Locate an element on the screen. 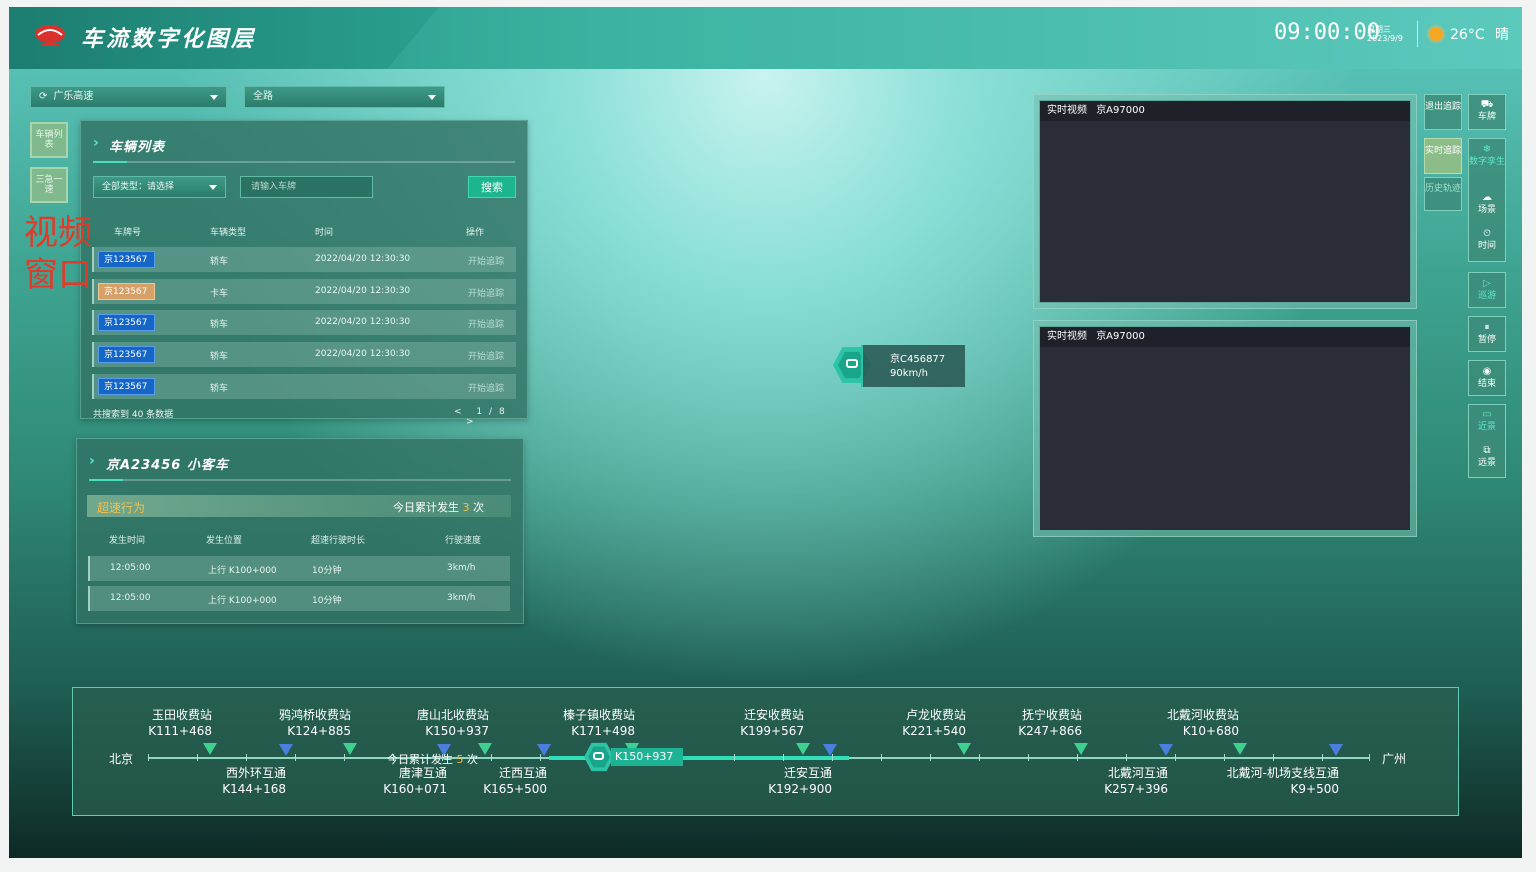  cruise-button-label: 巡游 is located at coordinates (1486, 296).